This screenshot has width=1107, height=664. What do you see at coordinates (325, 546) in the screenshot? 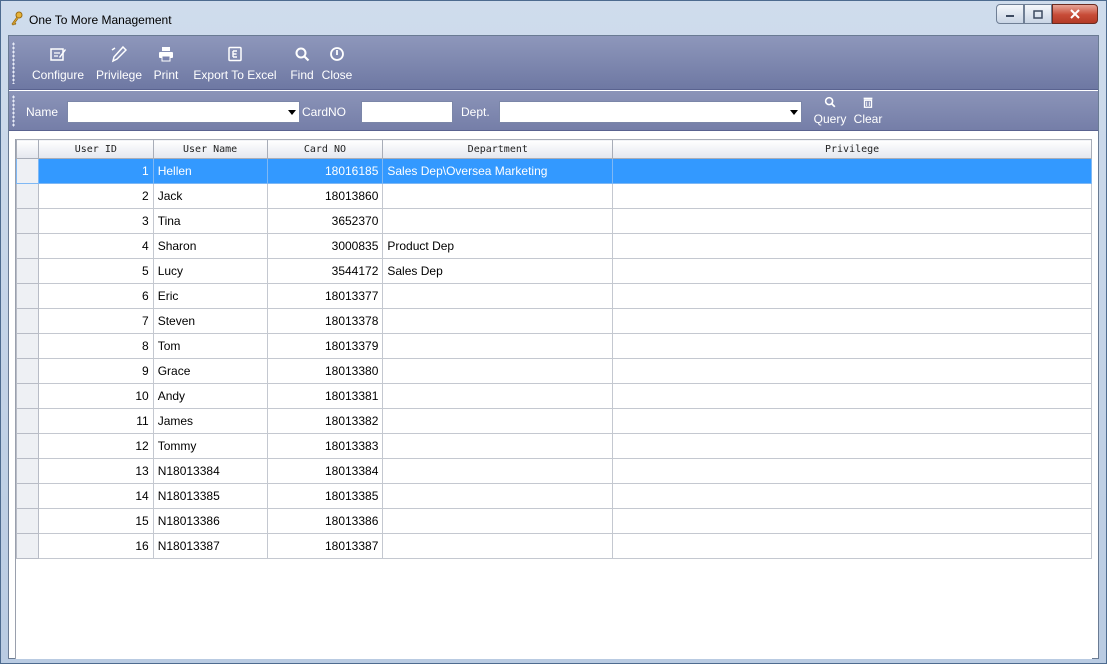
I see `card-no-cell: 18013387` at bounding box center [325, 546].